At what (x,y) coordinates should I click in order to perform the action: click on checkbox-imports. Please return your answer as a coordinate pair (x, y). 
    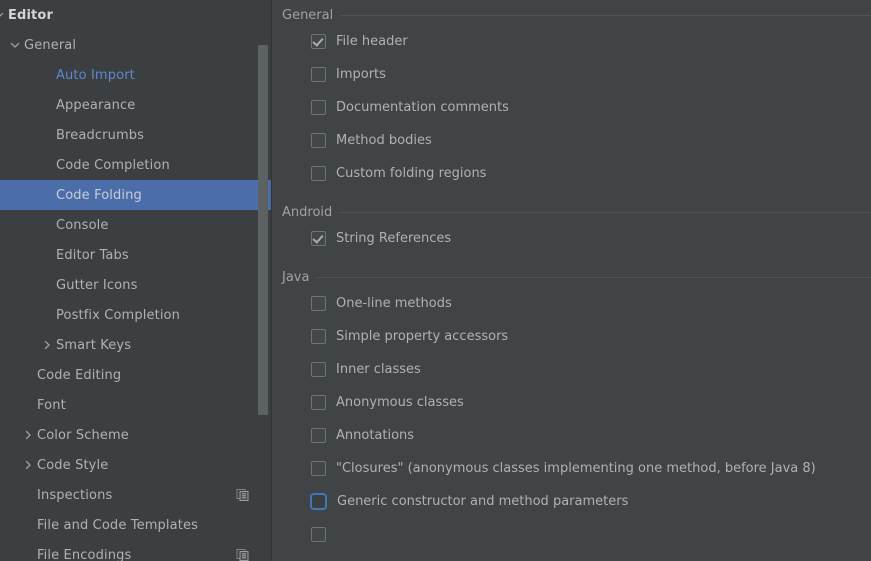
    Looking at the image, I should click on (318, 74).